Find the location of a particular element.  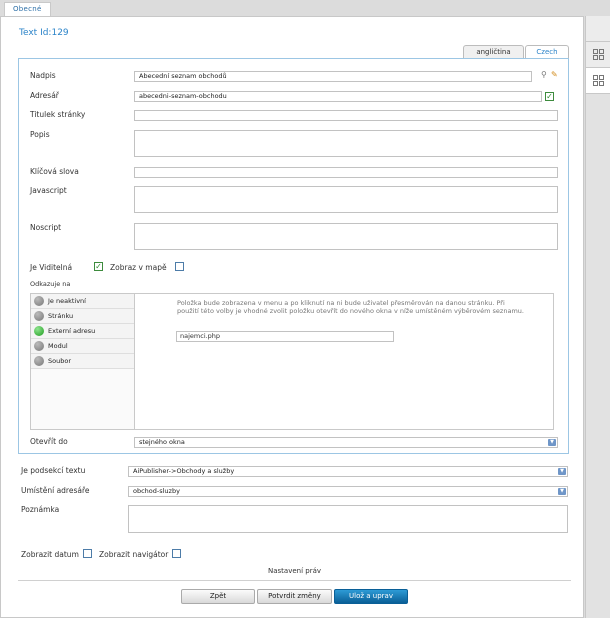

umisteni-select: obchod-sluzby ▼ is located at coordinates (348, 491).